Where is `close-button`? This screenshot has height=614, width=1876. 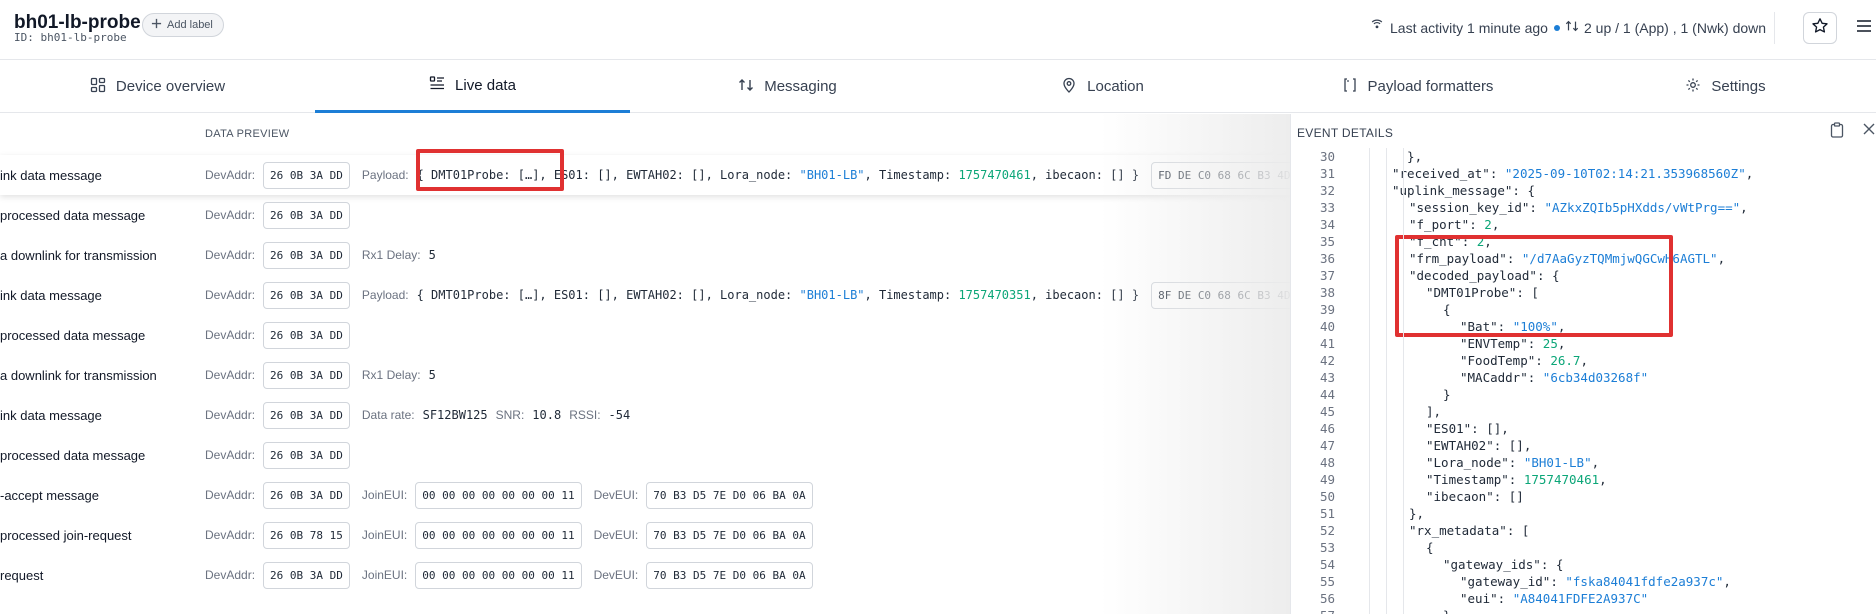
close-button is located at coordinates (1869, 132).